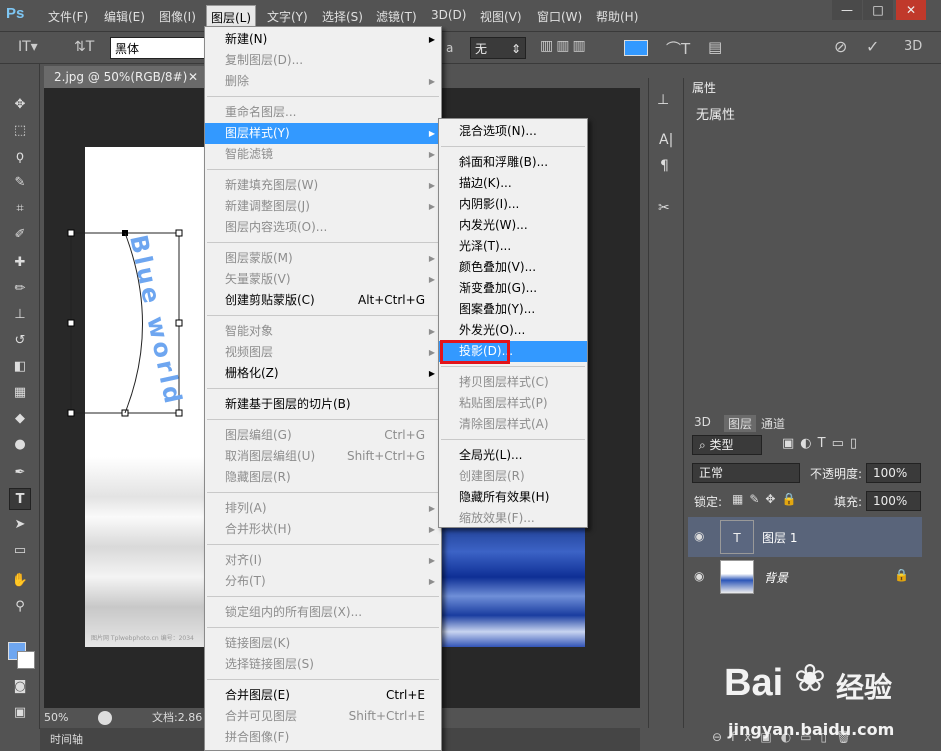 Image resolution: width=941 pixels, height=751 pixels. I want to click on menu-item: 合并图层(E) Ctrl+E, so click(323, 695).